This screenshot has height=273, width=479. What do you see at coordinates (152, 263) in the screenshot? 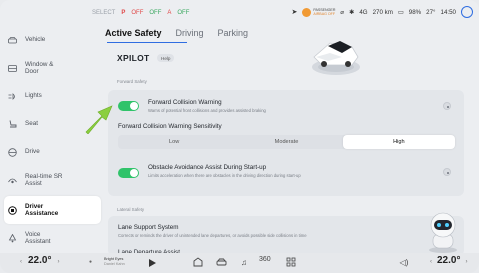
I see `play-icon` at bounding box center [152, 263].